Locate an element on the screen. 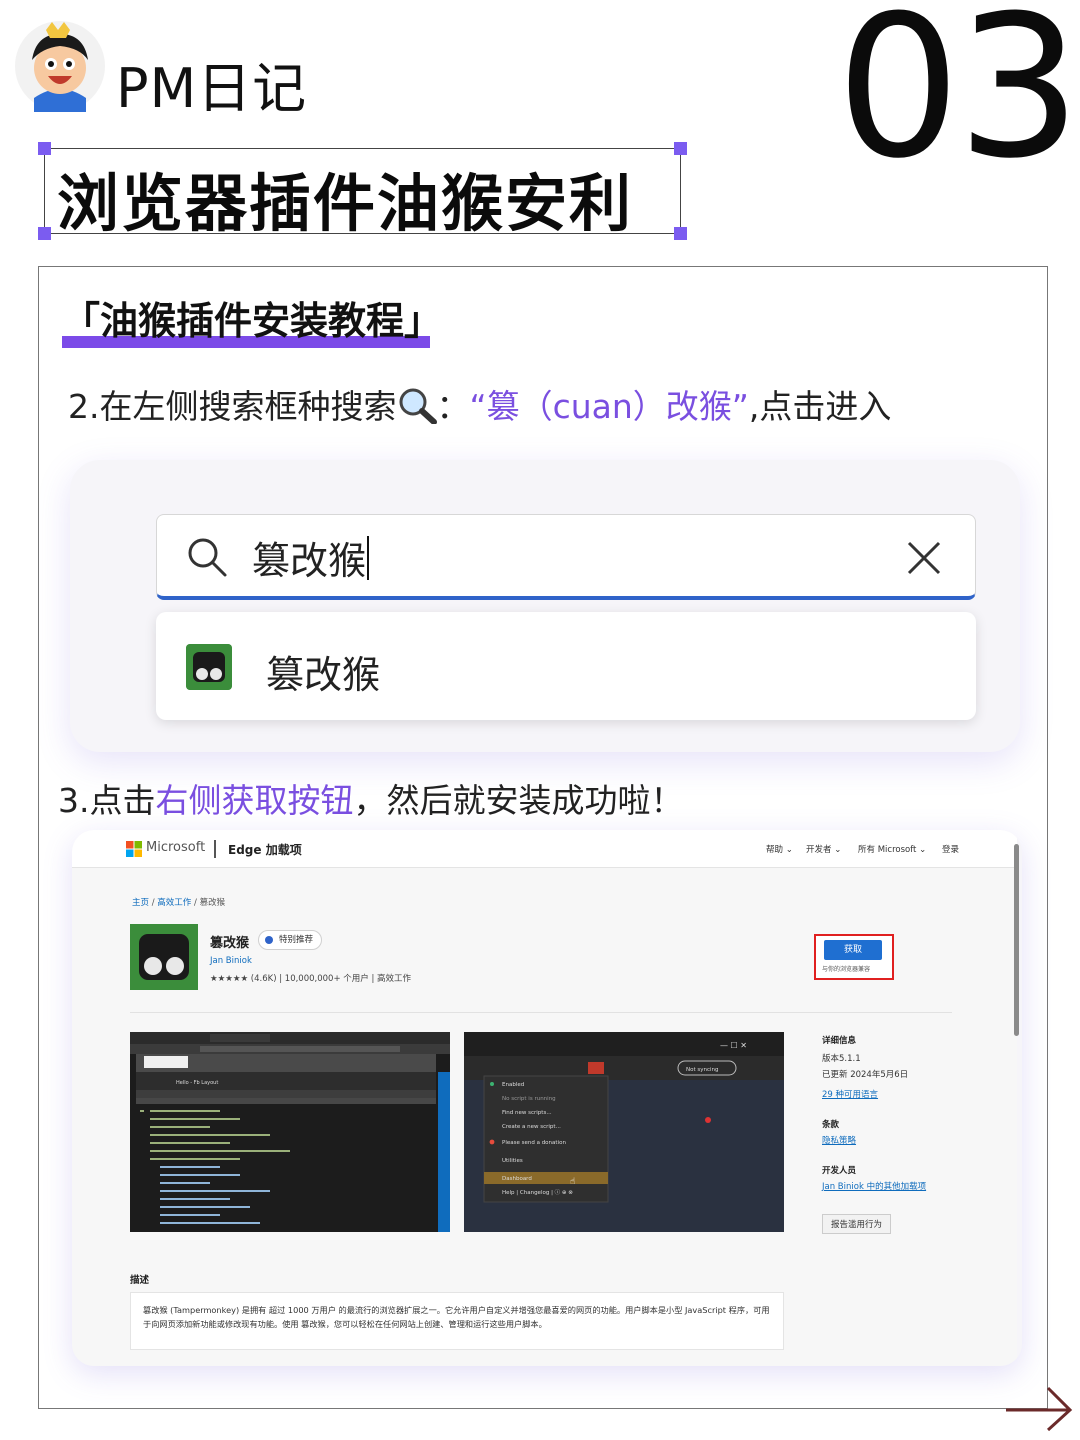 The width and height of the screenshot is (1080, 1440). step-2-prefix: 2.在左侧搜索框种搜索 is located at coordinates (232, 406).